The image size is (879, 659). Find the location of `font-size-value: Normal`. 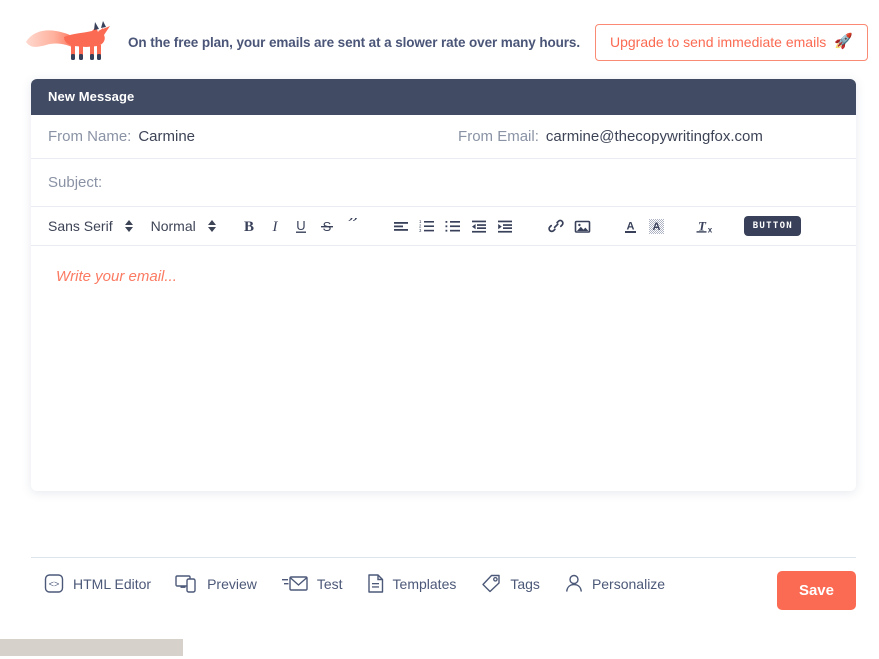

font-size-value: Normal is located at coordinates (173, 226).